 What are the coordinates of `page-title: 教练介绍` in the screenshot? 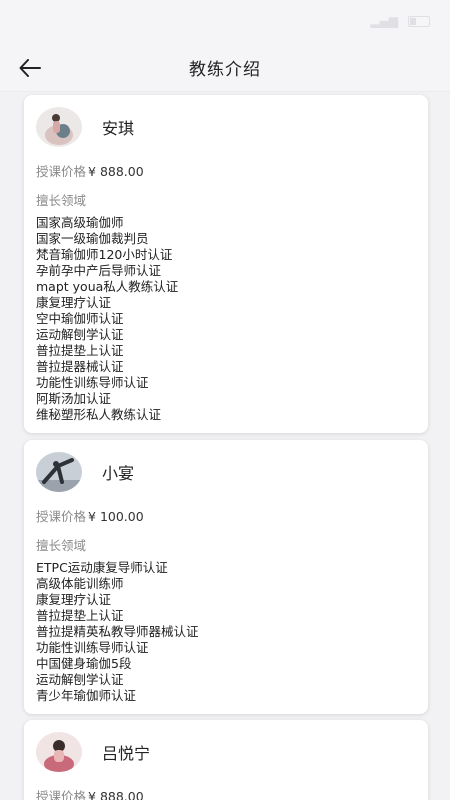 It's located at (225, 70).